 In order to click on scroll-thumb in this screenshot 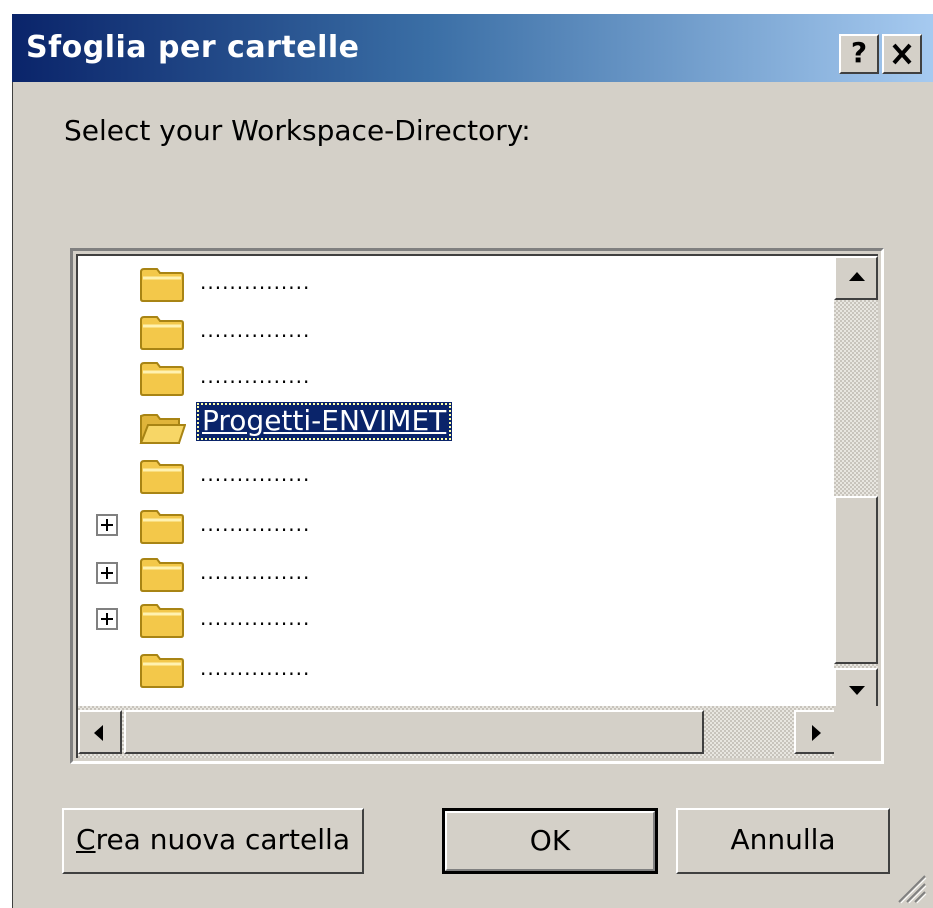, I will do `click(856, 580)`.